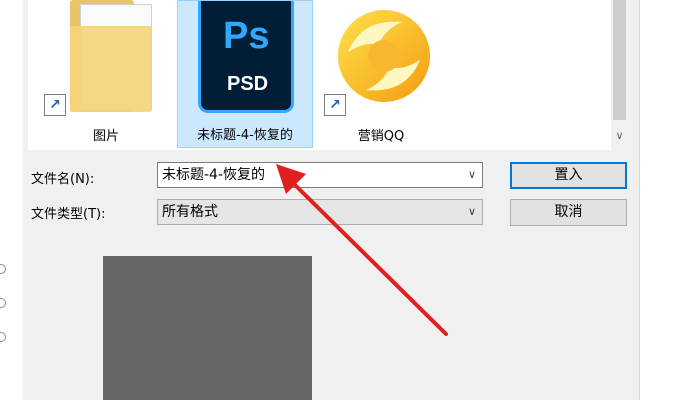 The width and height of the screenshot is (682, 400). Describe the element at coordinates (381, 74) in the screenshot. I see `file-item-qq: ↗ 营销QQ` at that location.